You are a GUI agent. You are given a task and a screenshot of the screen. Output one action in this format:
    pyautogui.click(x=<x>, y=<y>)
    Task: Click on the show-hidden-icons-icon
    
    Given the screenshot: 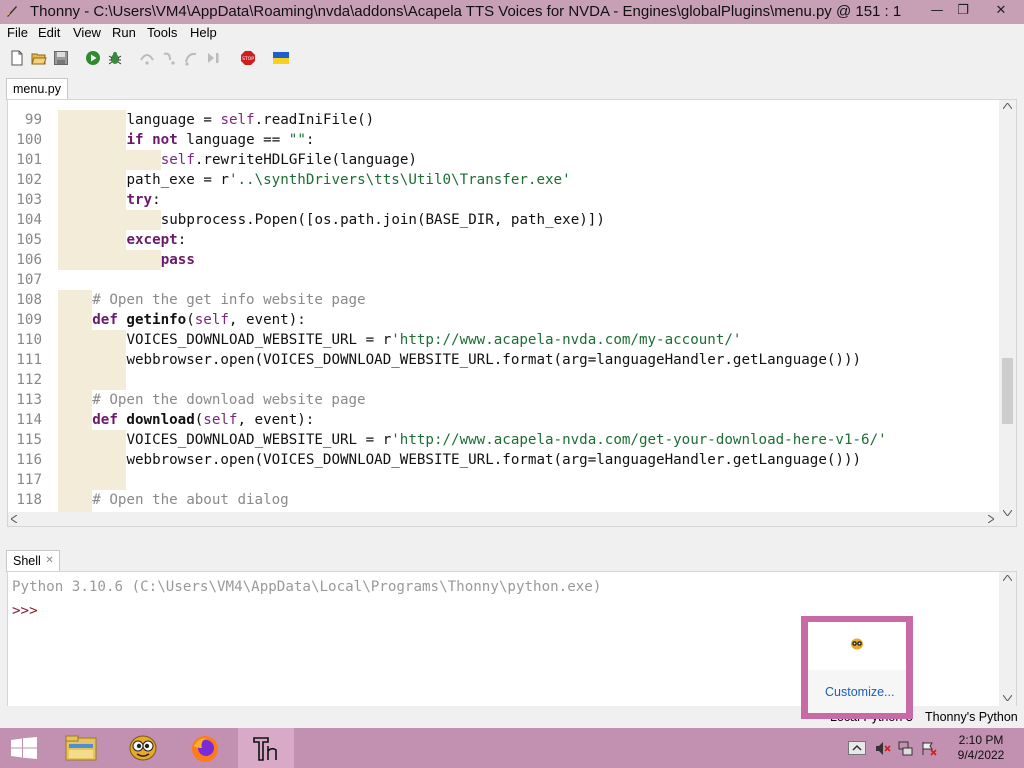 What is the action you would take?
    pyautogui.click(x=857, y=748)
    